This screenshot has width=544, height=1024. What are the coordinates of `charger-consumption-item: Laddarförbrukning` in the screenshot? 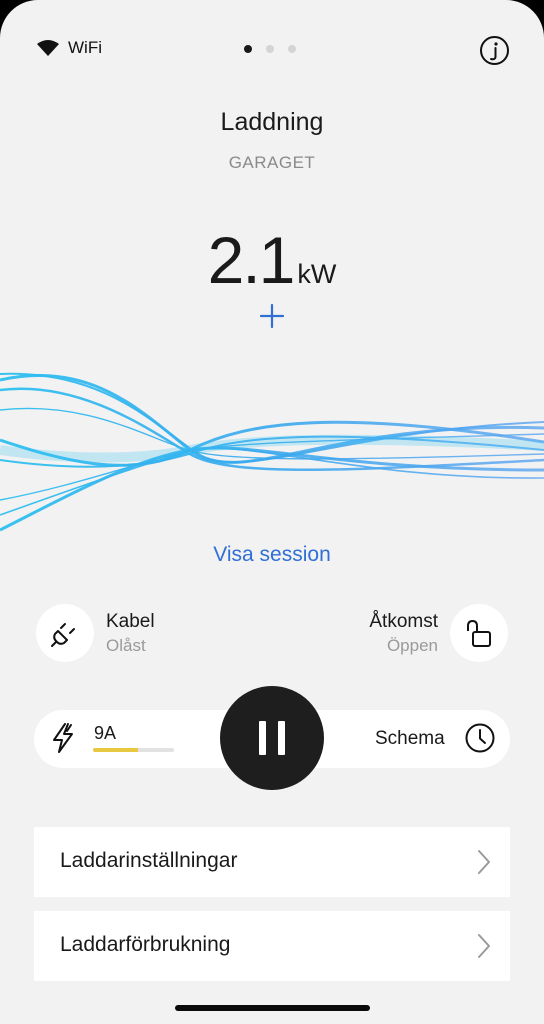 It's located at (272, 946).